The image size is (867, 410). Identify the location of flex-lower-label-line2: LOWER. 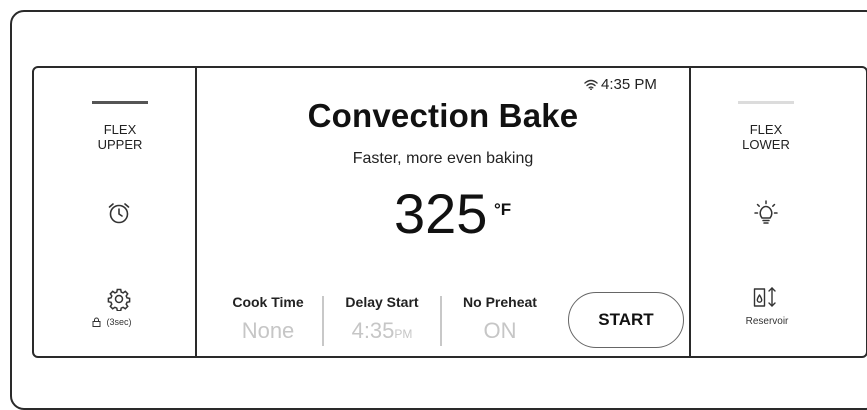
(766, 144).